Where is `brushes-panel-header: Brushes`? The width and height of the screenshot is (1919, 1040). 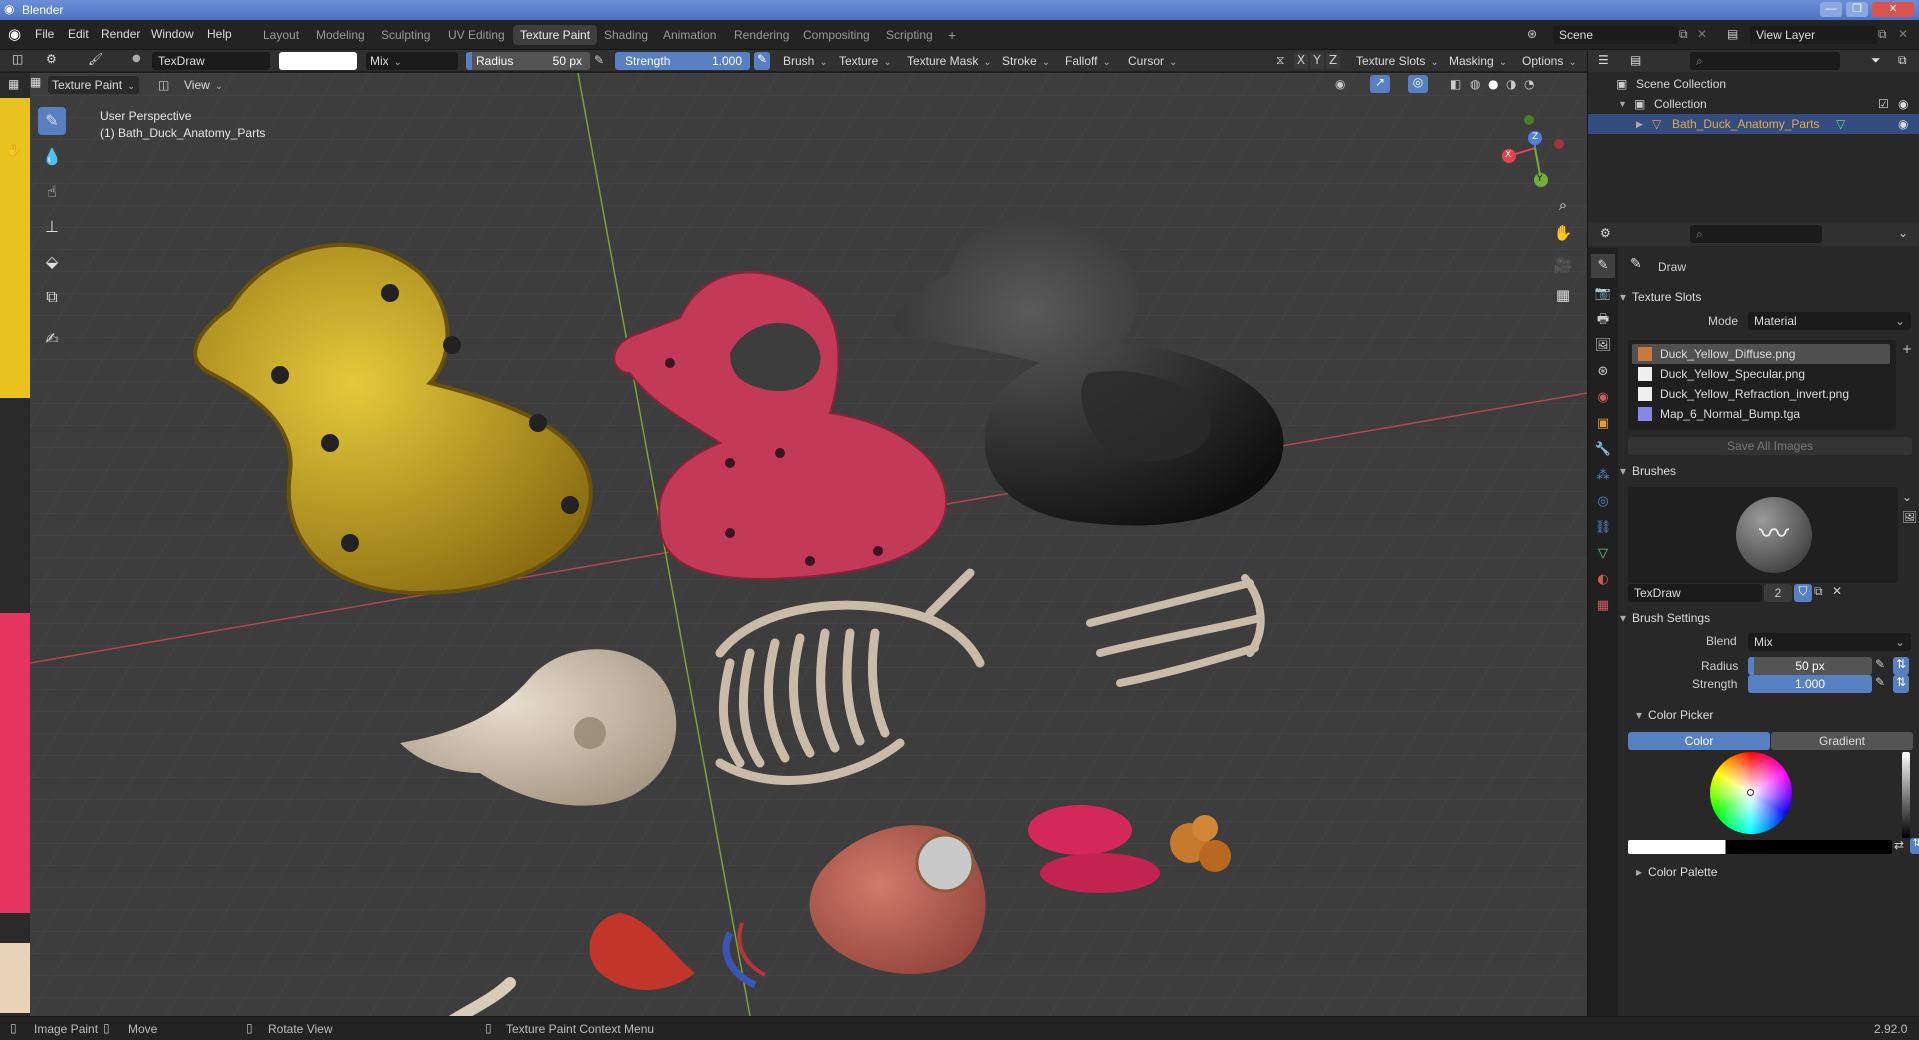 brushes-panel-header: Brushes is located at coordinates (1768, 471).